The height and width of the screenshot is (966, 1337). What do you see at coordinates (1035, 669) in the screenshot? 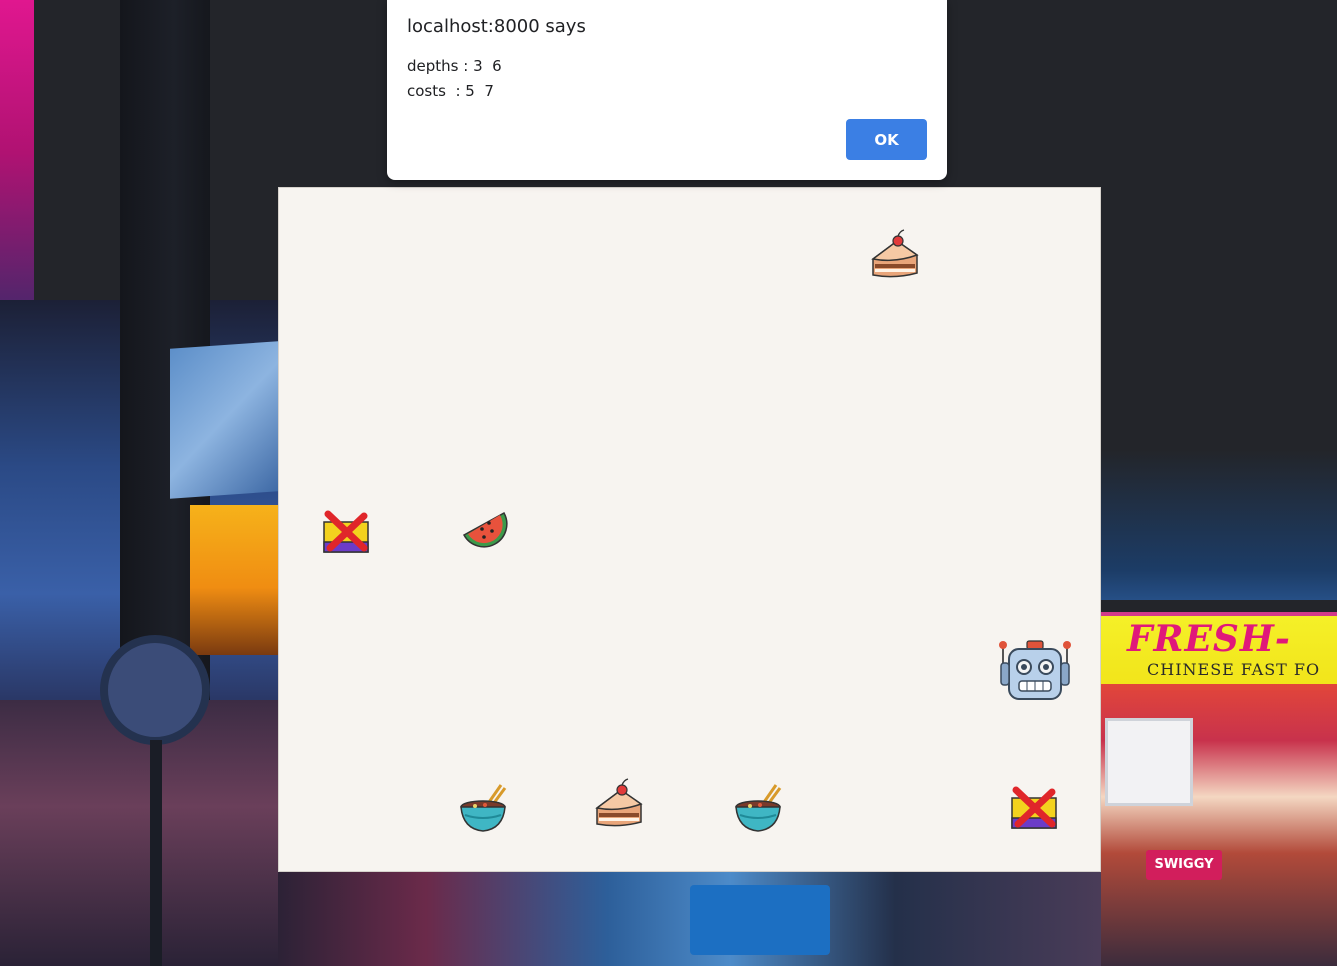
I see `robot-icon` at bounding box center [1035, 669].